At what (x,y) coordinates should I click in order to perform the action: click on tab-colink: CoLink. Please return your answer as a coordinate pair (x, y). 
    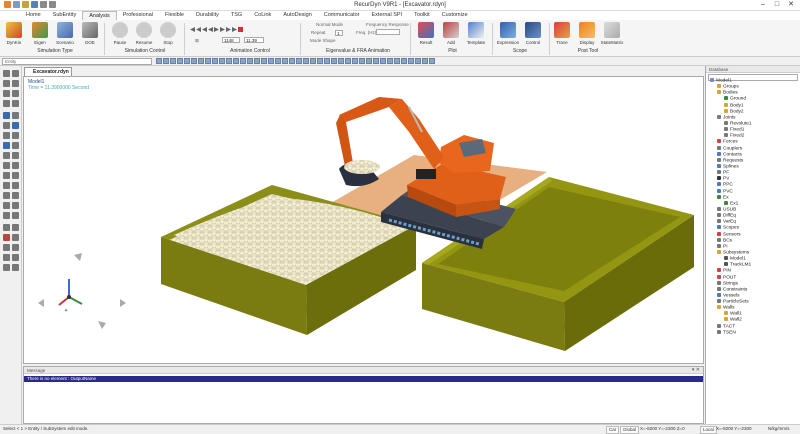
    Looking at the image, I should click on (262, 15).